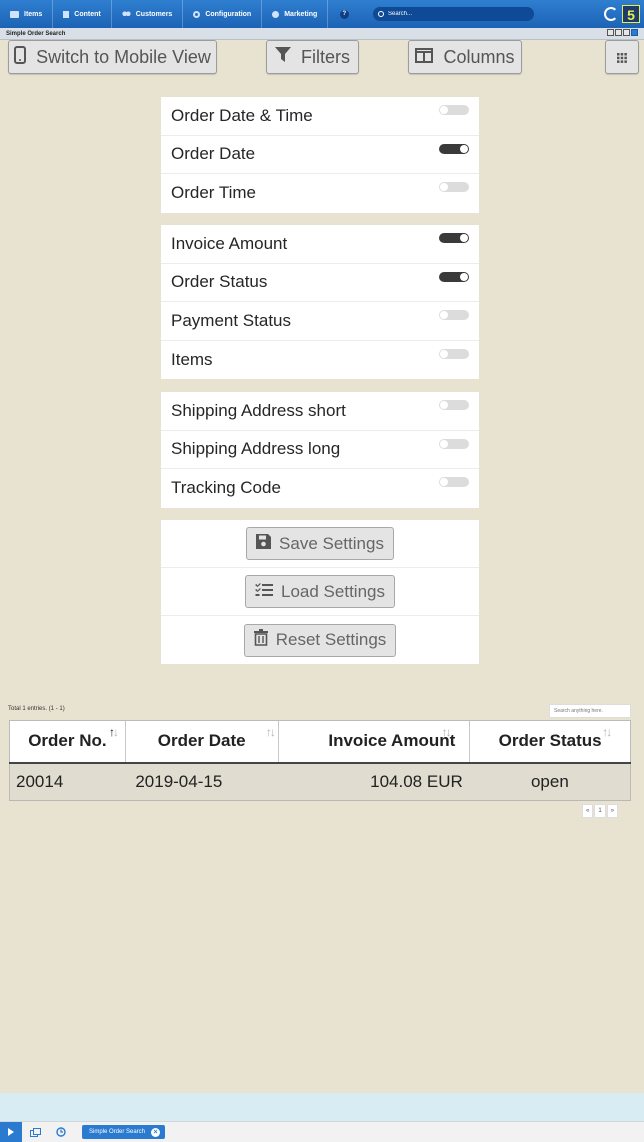 This screenshot has height=1142, width=644. Describe the element at coordinates (231, 320) in the screenshot. I see `column-option-label: Payment Status` at that location.